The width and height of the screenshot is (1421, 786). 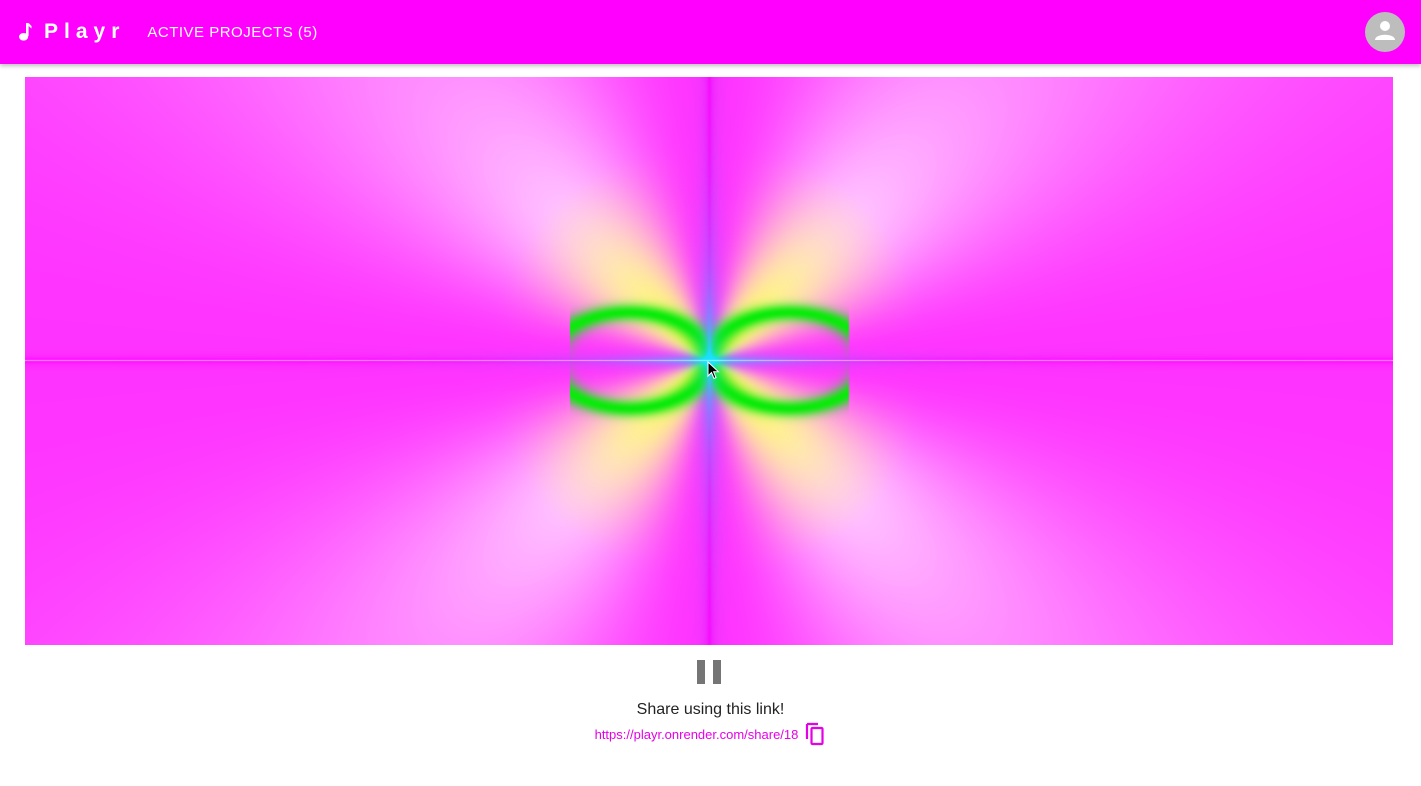 I want to click on active-projects-link: ACTIVE PROJECTS (5), so click(x=232, y=32).